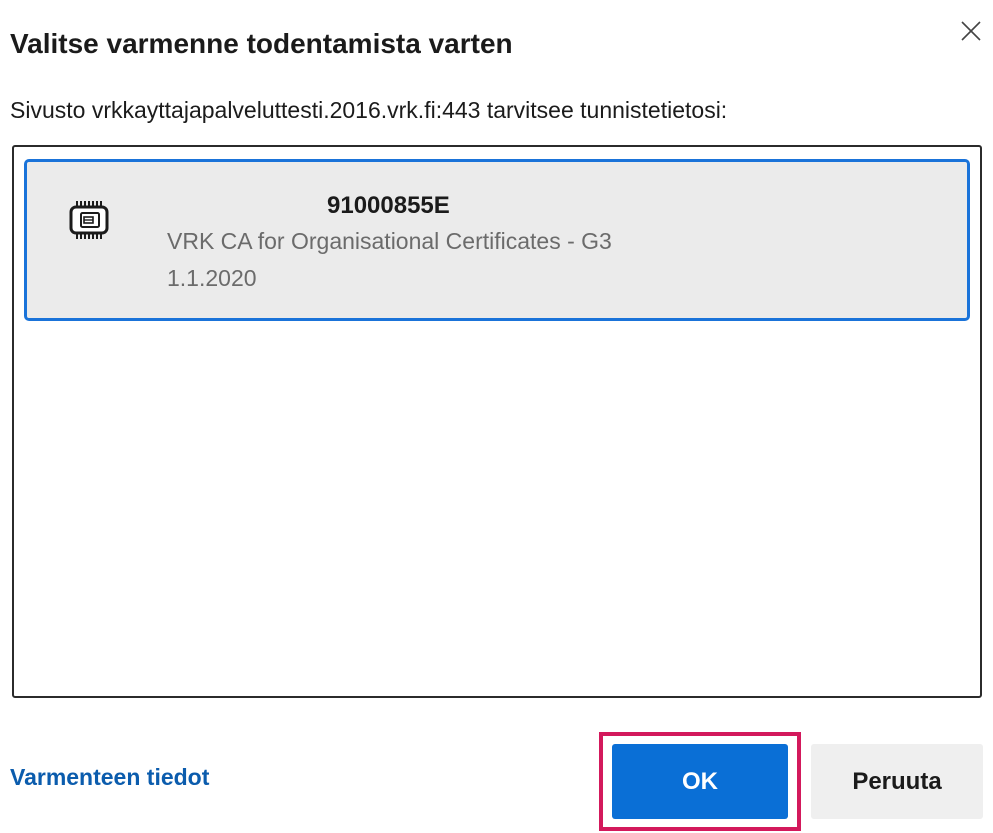  I want to click on close-button, so click(971, 31).